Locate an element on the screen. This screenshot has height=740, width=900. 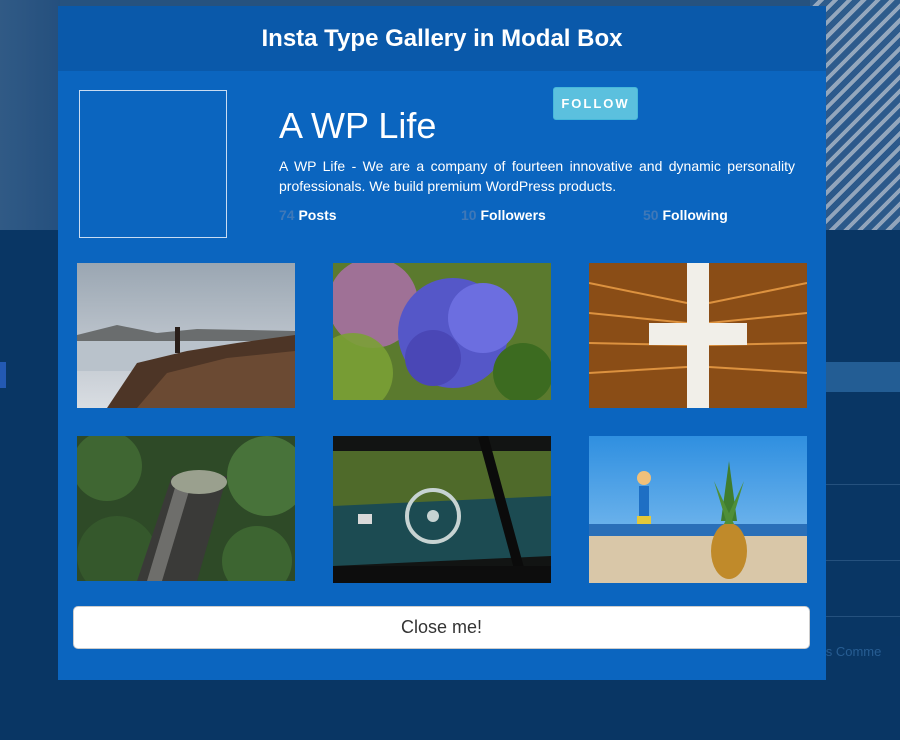
gallery-photo-skyscrapers is located at coordinates (698, 335).